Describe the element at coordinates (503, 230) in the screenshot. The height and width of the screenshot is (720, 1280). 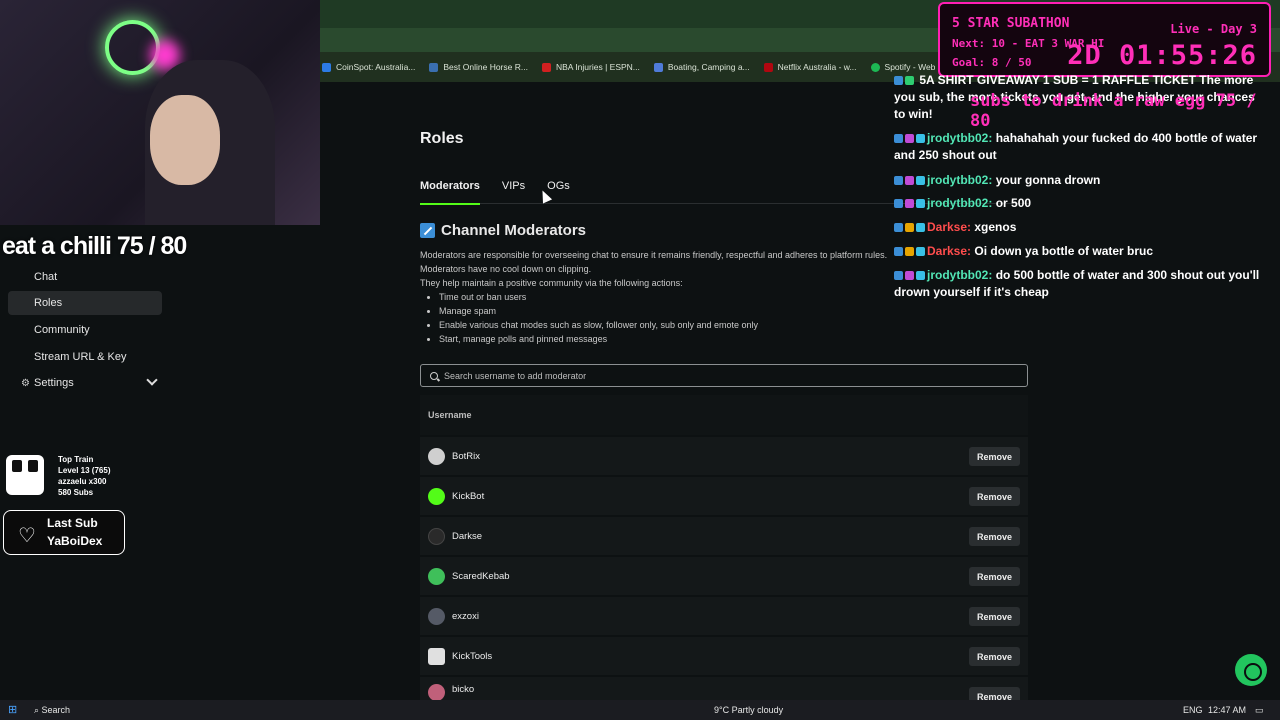
I see `section-title: Channel Moderators` at that location.